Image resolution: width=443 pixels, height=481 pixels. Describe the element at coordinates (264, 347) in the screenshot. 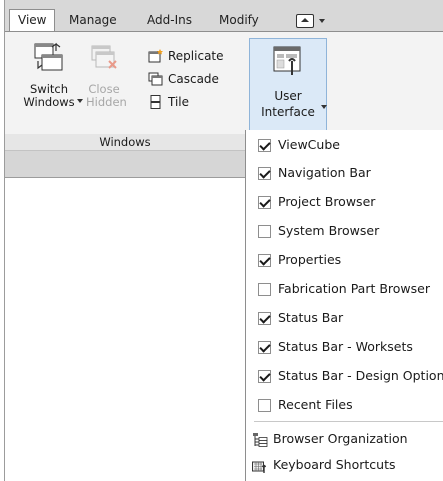

I see `status-bar-worksets-checkbox` at that location.